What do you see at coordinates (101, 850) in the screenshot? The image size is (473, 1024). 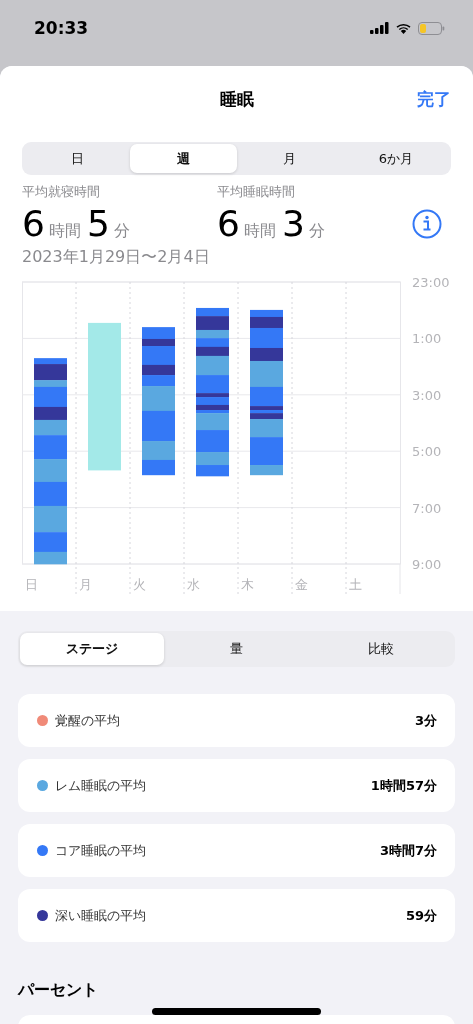 I see `average-label: コア睡眠の平均` at bounding box center [101, 850].